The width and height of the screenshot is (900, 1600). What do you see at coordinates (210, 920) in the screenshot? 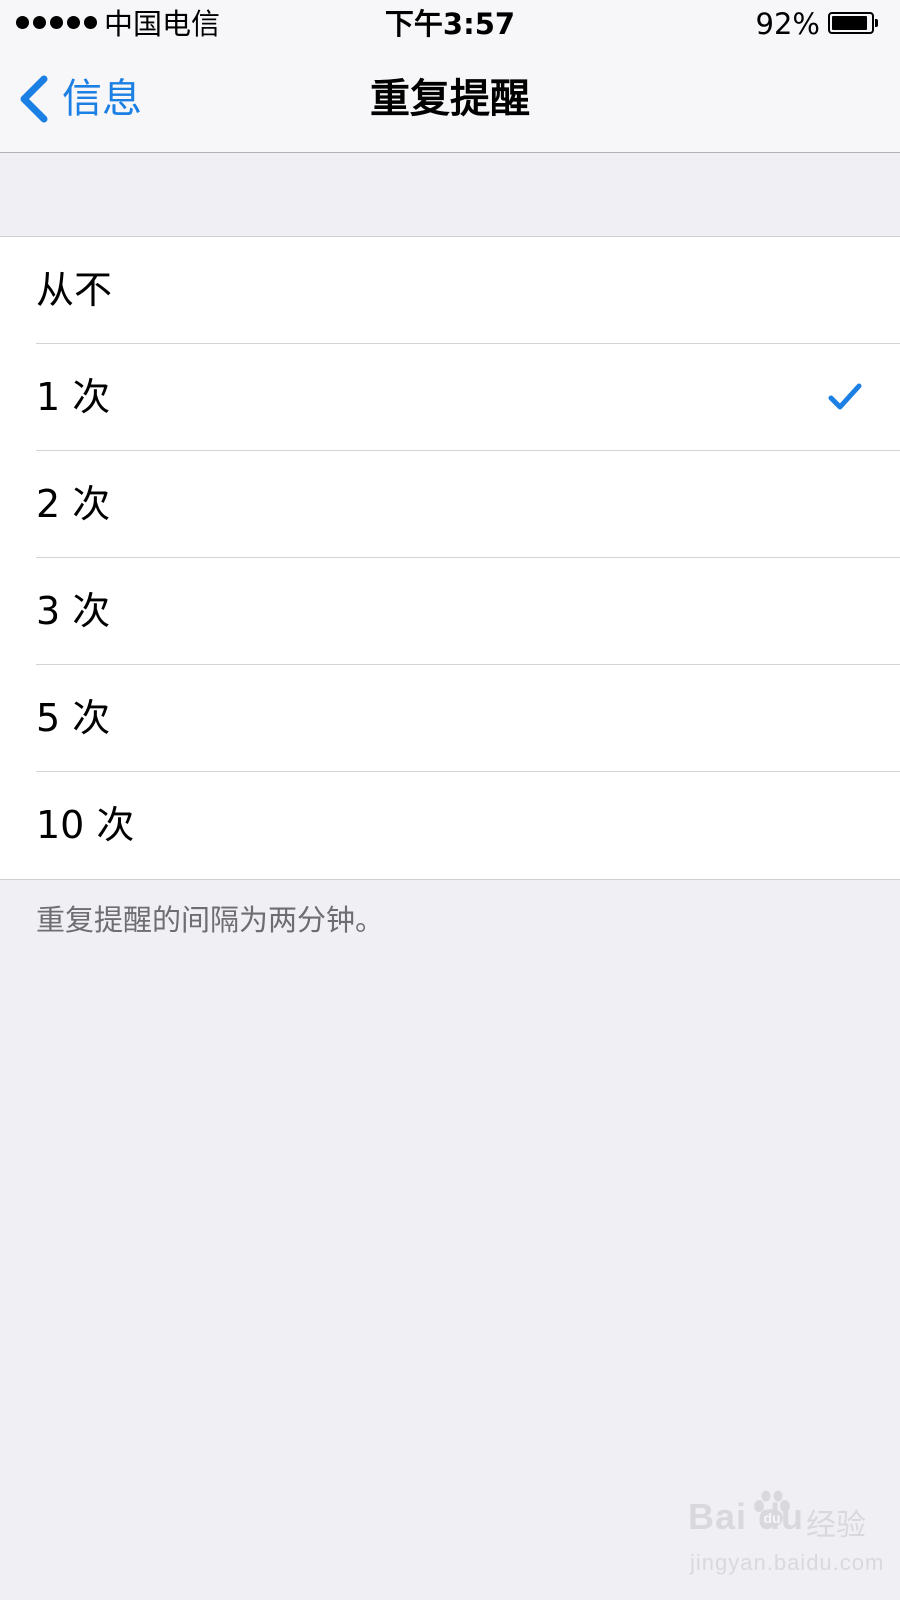
I see `footer-note: 重复提醒的间隔为两分钟。` at bounding box center [210, 920].